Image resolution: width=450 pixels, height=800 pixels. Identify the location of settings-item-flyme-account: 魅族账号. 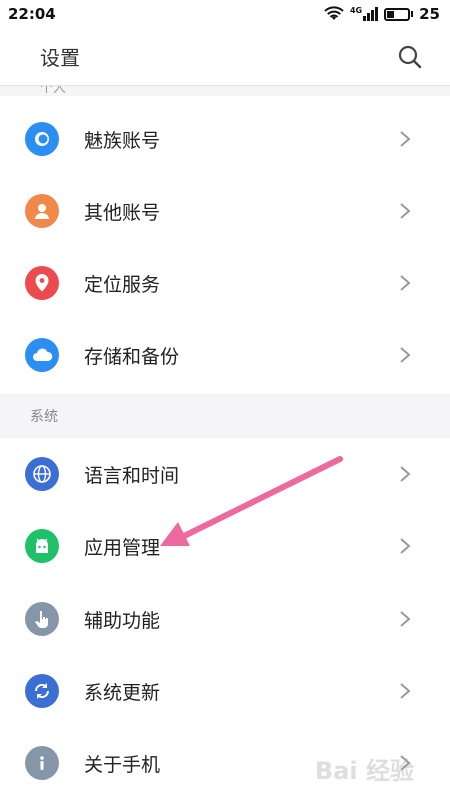
(225, 139).